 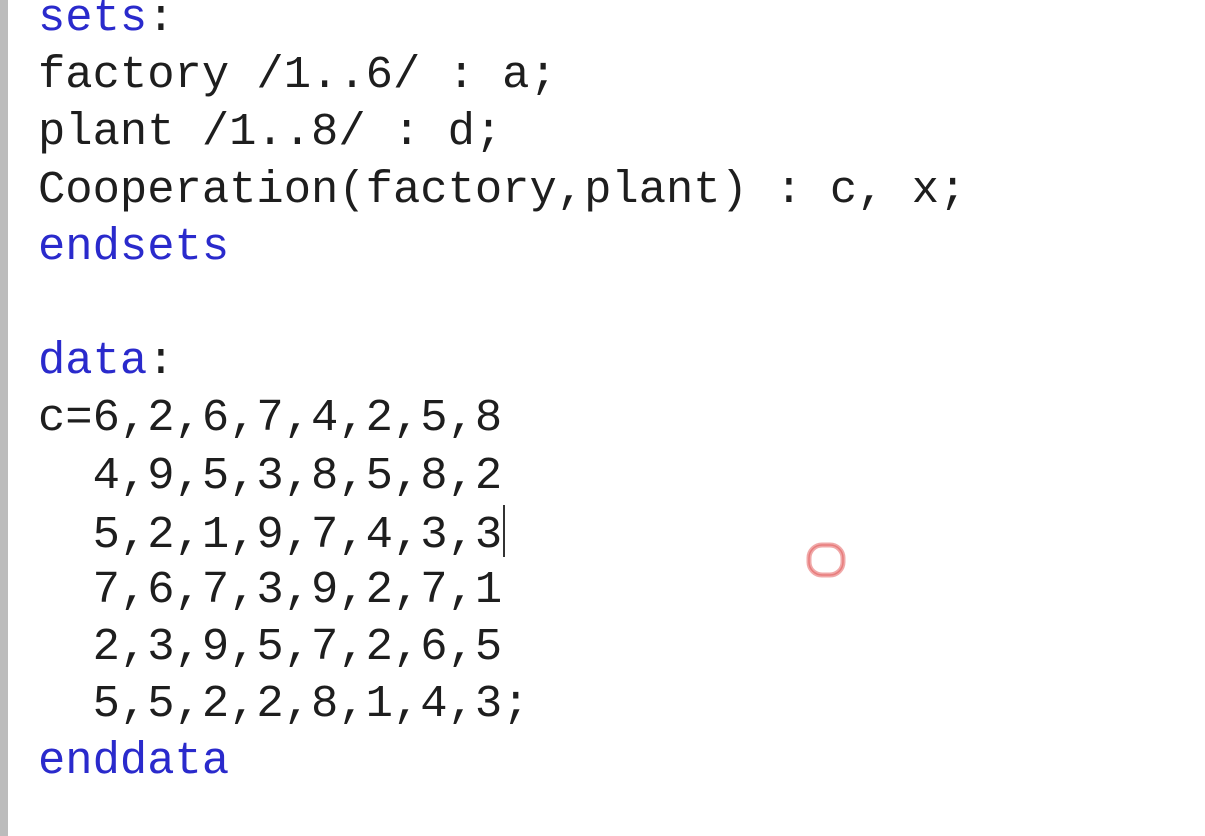 I want to click on code-line: c=6,2,6,7,4,2,5,8, so click(x=502, y=418).